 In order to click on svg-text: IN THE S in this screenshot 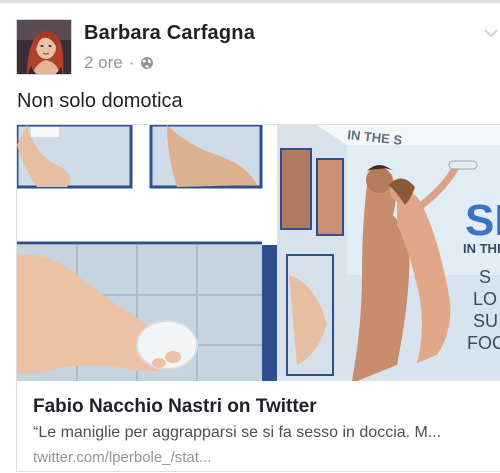, I will do `click(481, 248)`.